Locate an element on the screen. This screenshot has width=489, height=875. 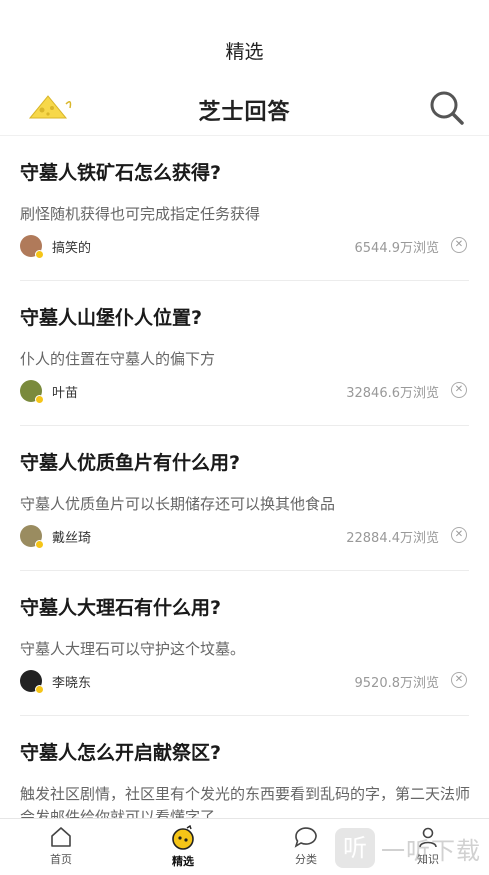
tab-category: 分类 is located at coordinates (306, 849).